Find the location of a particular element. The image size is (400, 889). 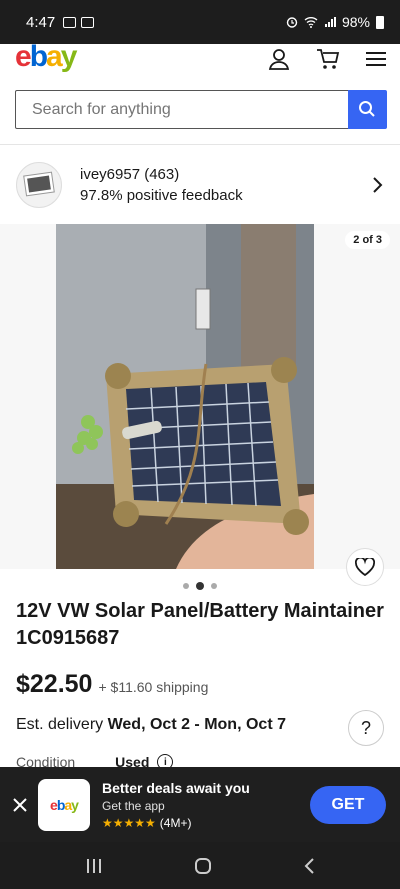

rating-count: (4M+) is located at coordinates (175, 822).